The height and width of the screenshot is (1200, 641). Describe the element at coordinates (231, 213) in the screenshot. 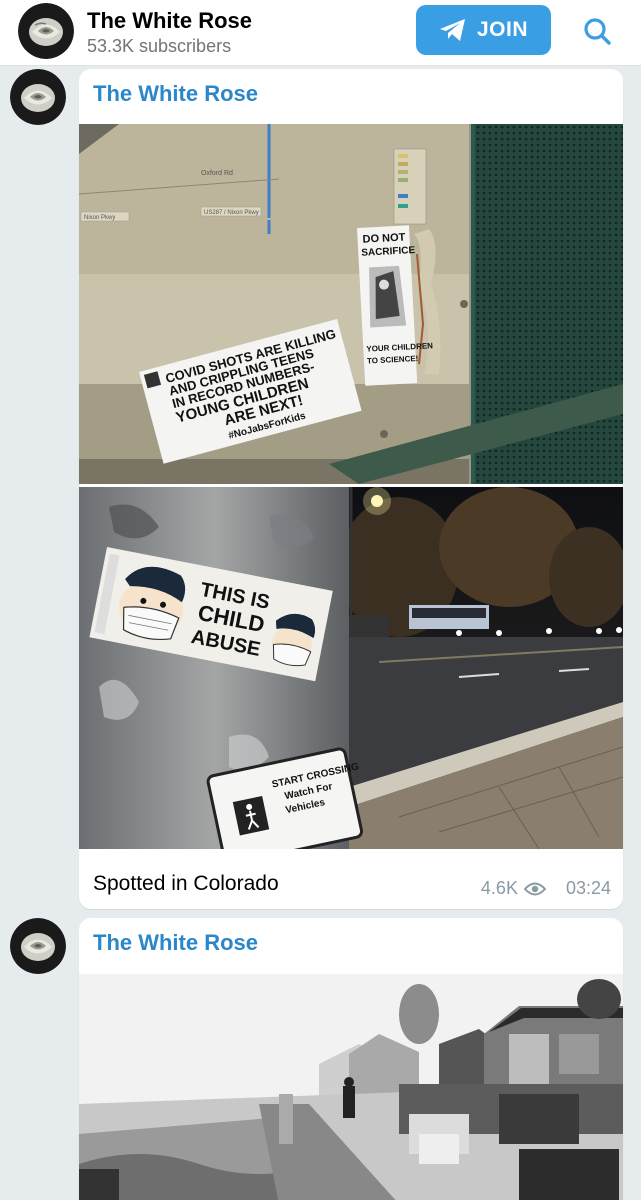

I see `map-label: US287 / Nixon Pkwy` at that location.